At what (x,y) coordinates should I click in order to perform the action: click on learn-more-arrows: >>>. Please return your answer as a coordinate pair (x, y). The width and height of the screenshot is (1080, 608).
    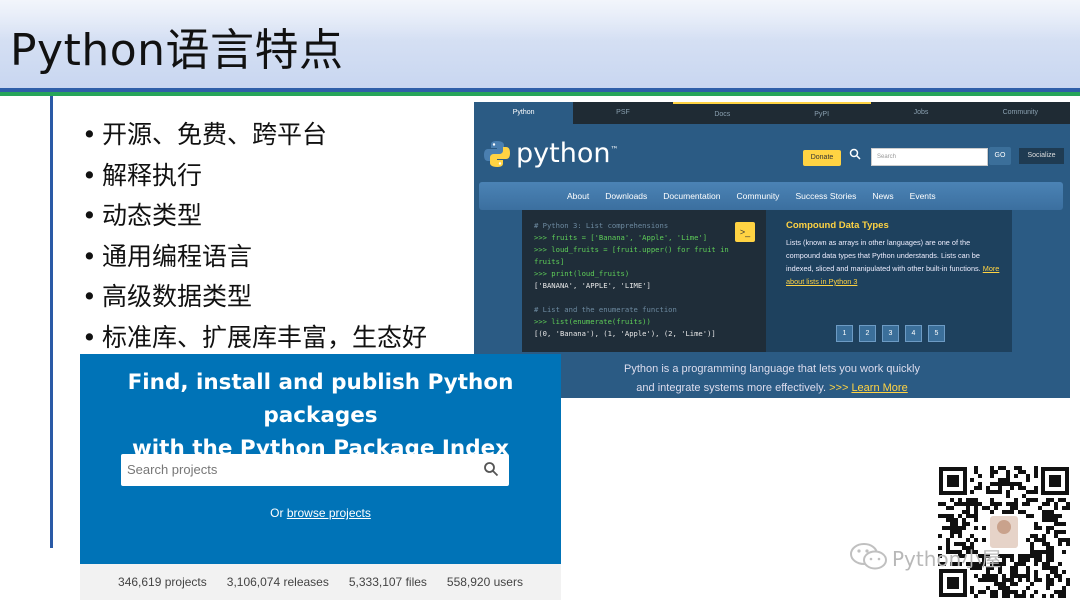
    Looking at the image, I should click on (839, 388).